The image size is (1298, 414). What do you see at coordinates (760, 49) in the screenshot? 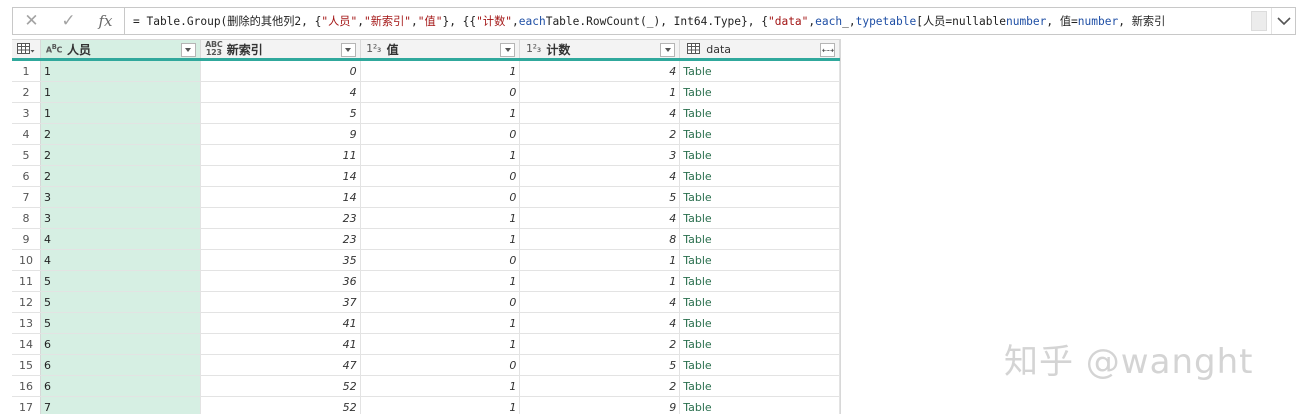
I see `column-header-data: data ⇠⇢` at bounding box center [760, 49].